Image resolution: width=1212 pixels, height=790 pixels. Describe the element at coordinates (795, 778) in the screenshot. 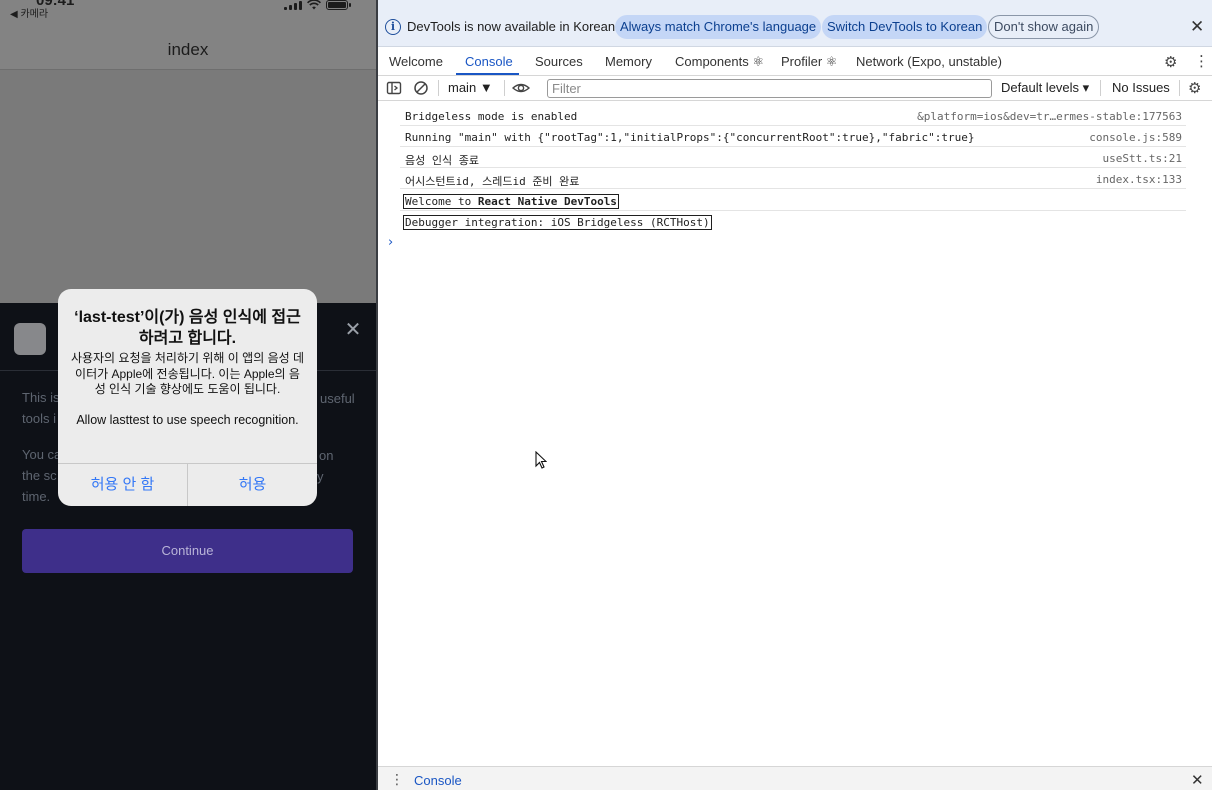

I see `console-drawer: ⋮ Console ✕` at that location.